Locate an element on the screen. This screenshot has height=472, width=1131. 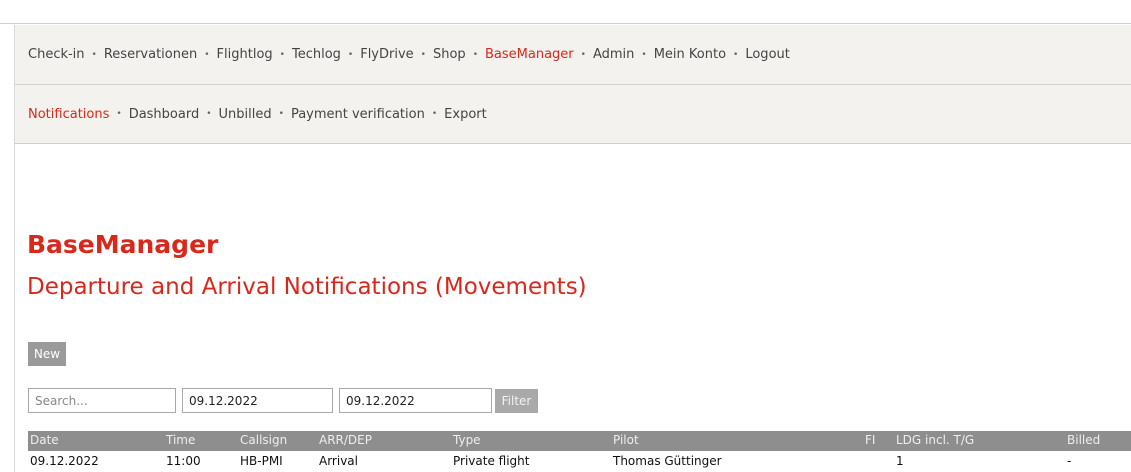
nav-item-logout: Logout is located at coordinates (767, 54).